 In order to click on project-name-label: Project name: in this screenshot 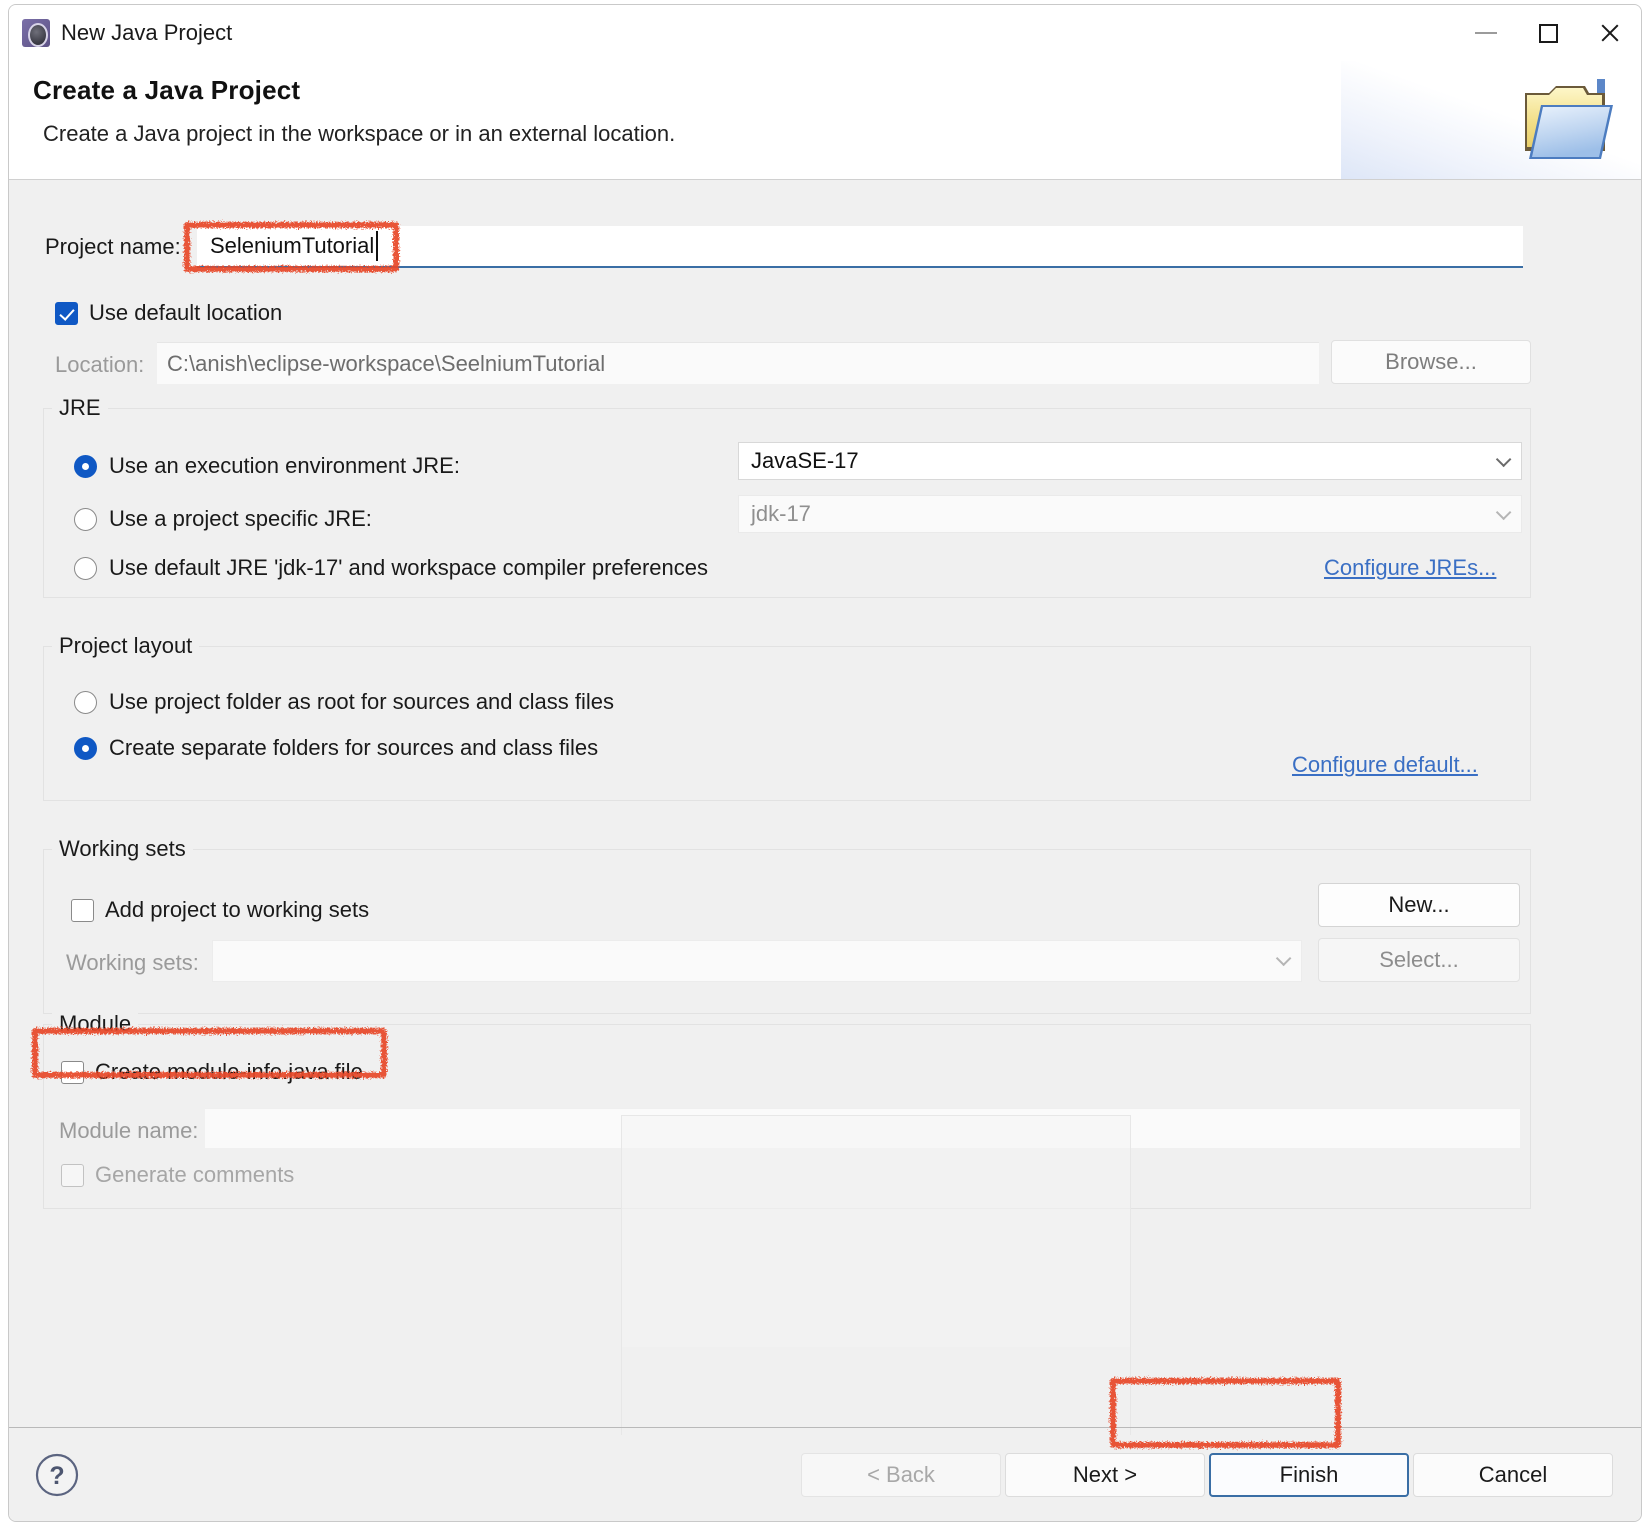, I will do `click(113, 246)`.